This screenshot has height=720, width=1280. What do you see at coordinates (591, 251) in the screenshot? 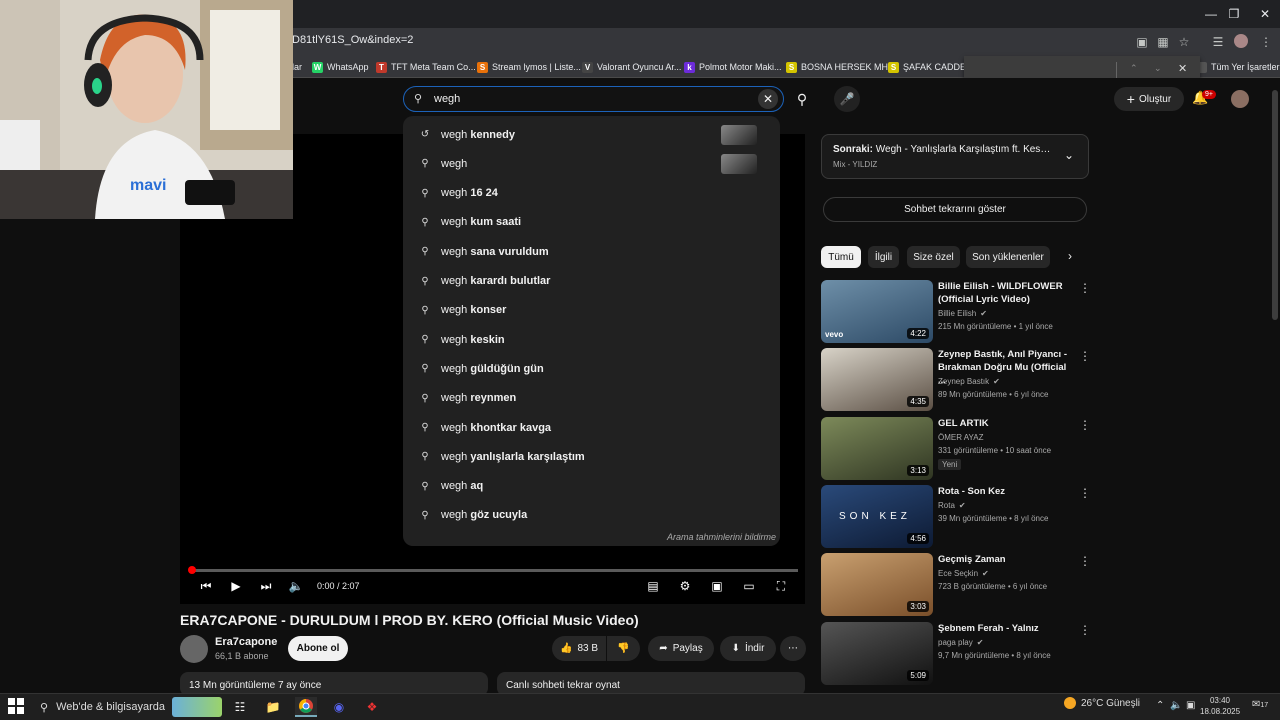
I see `suggestion-item: ⚲ wegh sana vuruldum` at bounding box center [591, 251].